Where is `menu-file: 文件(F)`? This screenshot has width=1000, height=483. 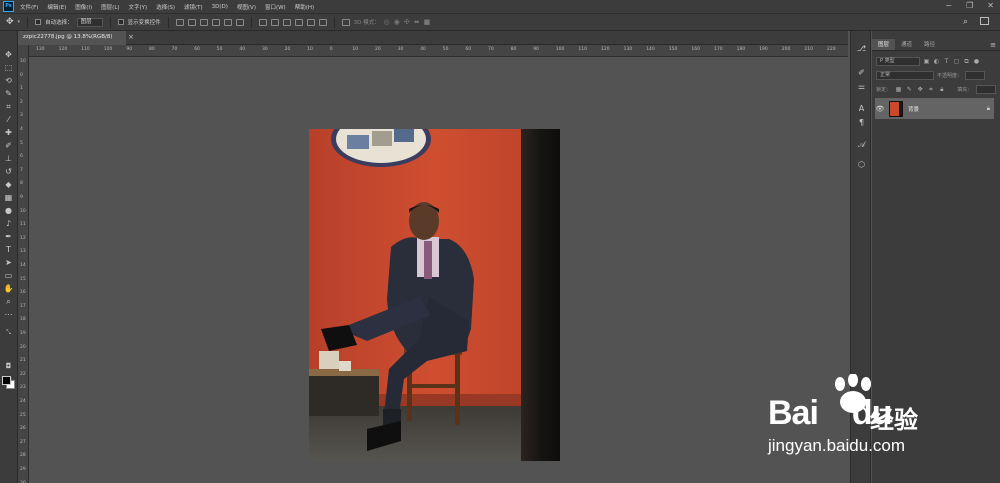
menu-file: 文件(F) is located at coordinates (29, 7).